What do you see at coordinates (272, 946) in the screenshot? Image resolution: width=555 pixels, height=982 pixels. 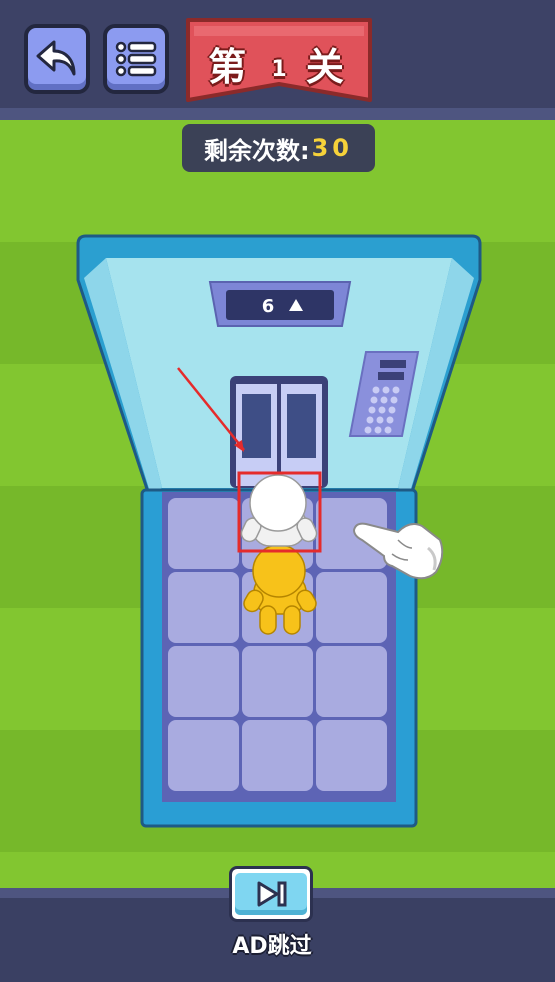 I see `ad-skip-label: AD跳过` at bounding box center [272, 946].